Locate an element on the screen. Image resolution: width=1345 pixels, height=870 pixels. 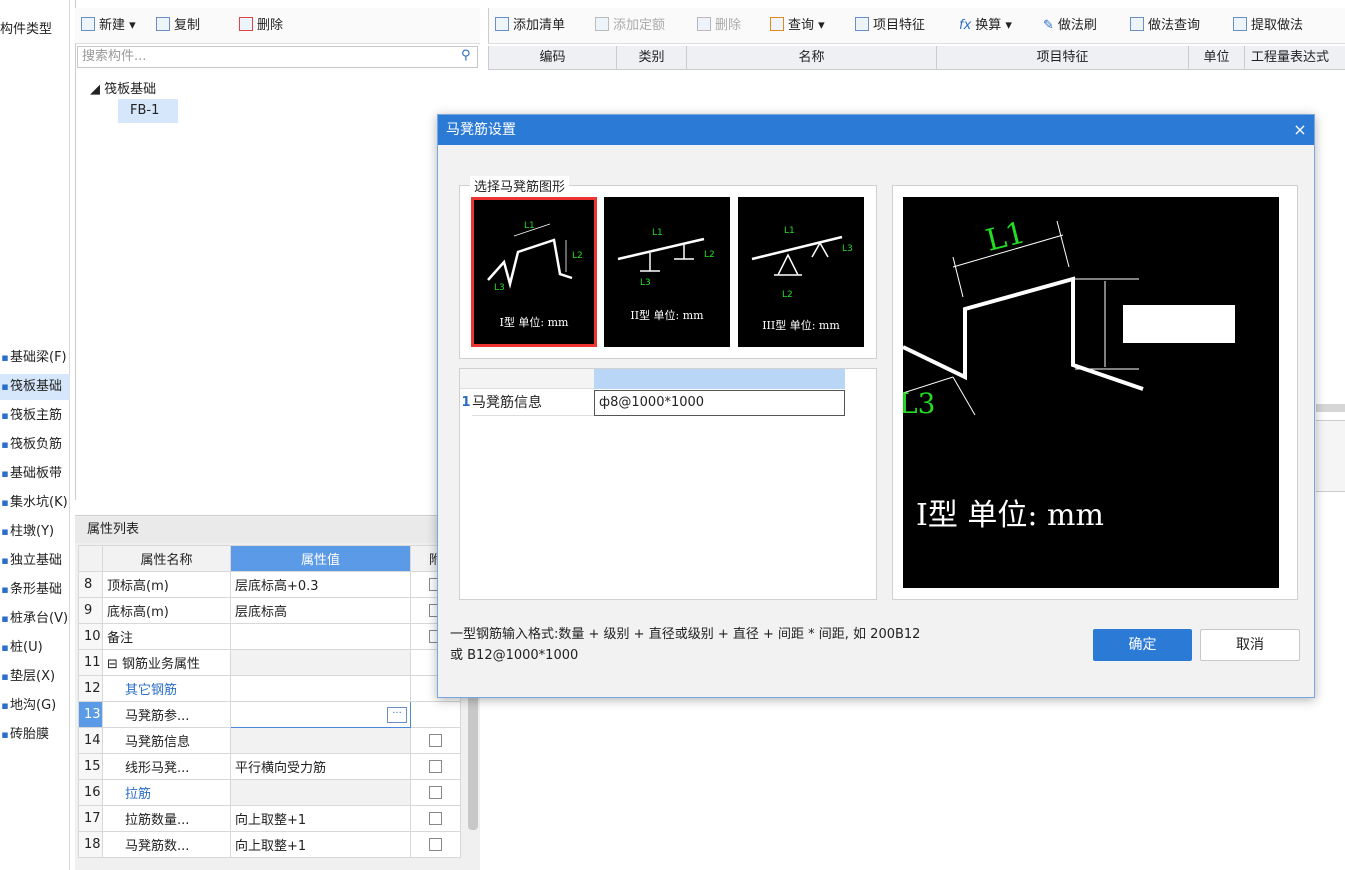
attr-name: 拉筋 is located at coordinates (138, 794).